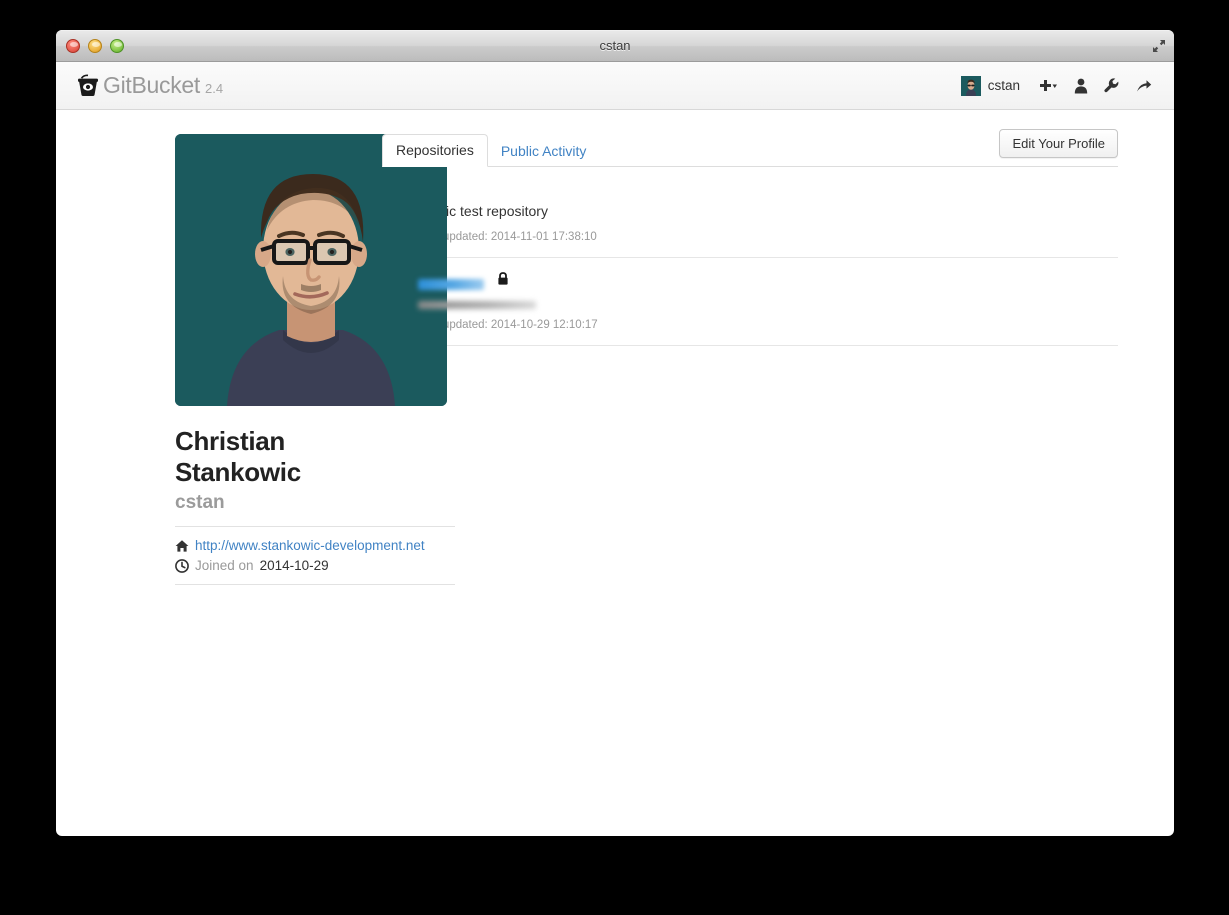 The height and width of the screenshot is (915, 1229). I want to click on brand-version: 2.4, so click(214, 88).